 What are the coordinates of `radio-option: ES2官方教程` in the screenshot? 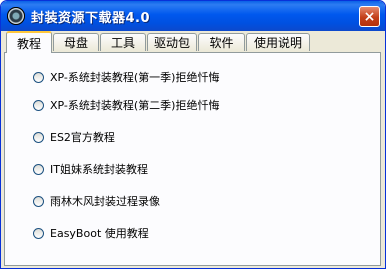 It's located at (74, 137).